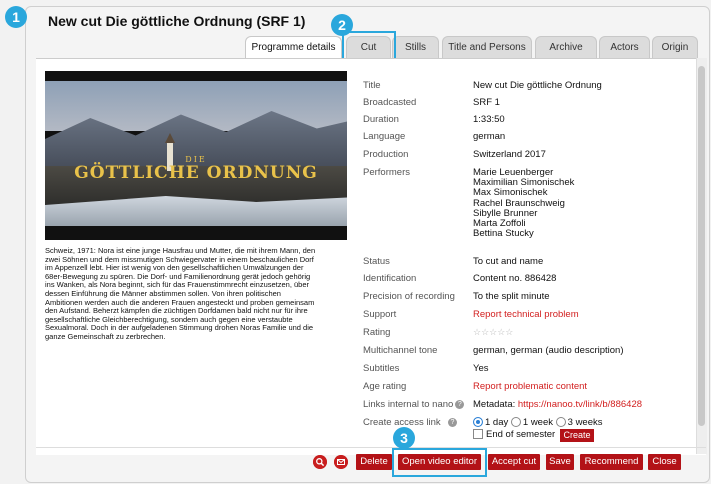 The width and height of the screenshot is (711, 484). I want to click on precision-value: To the split minute, so click(511, 296).